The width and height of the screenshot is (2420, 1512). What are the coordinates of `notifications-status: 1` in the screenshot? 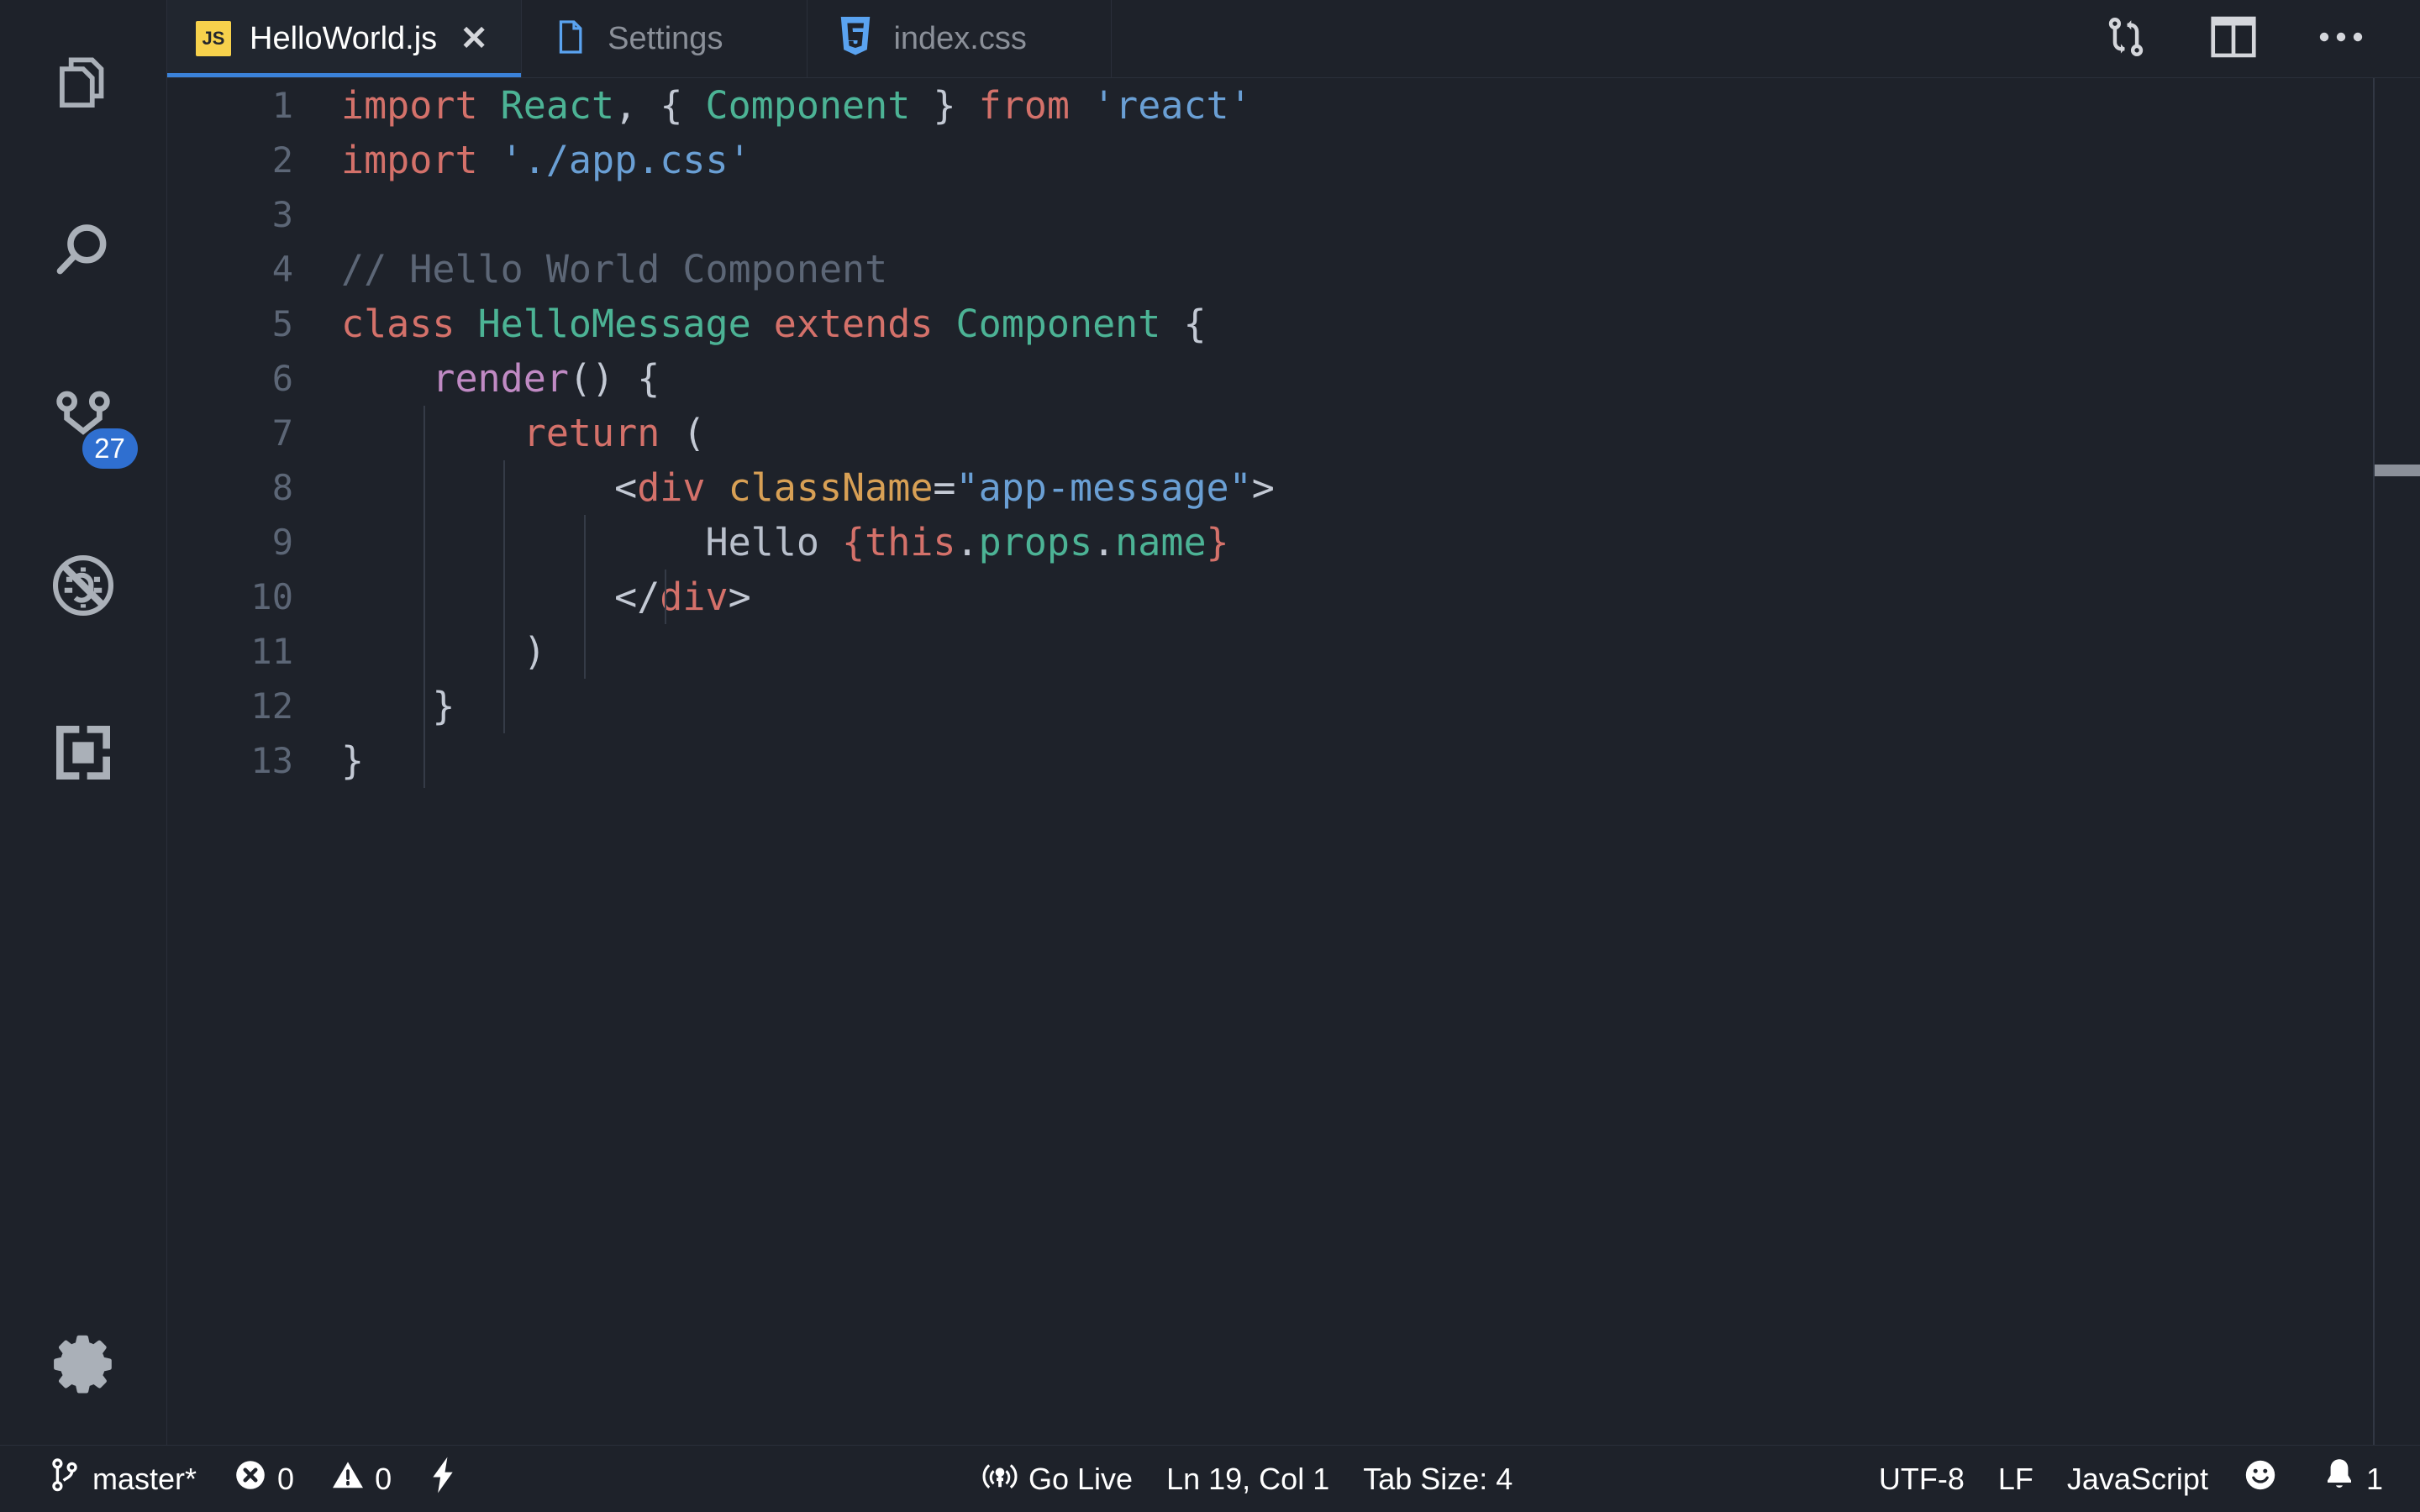 It's located at (2353, 1479).